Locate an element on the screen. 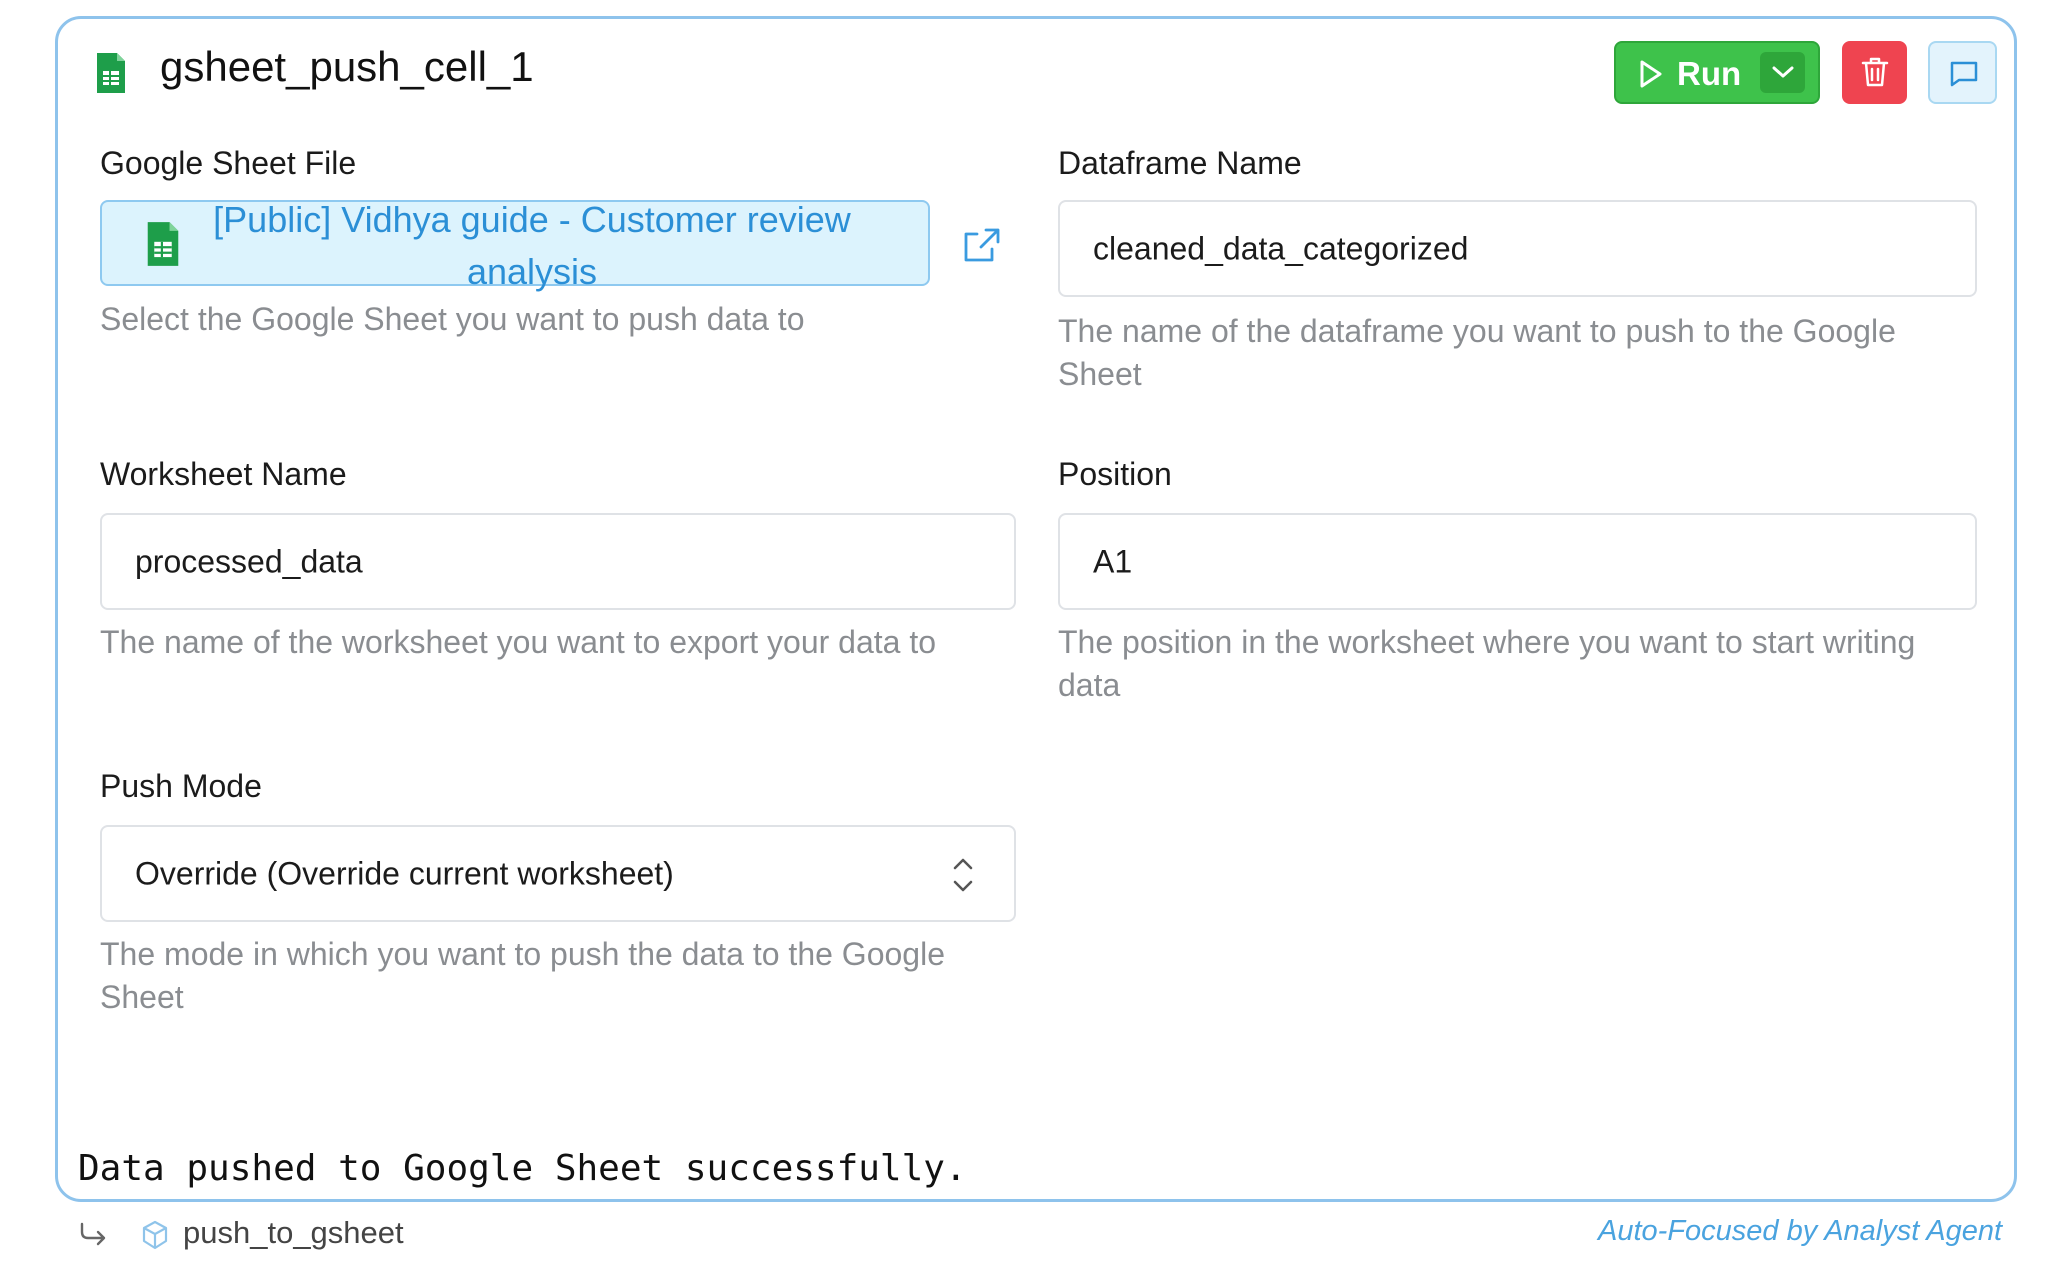 This screenshot has width=2047, height=1264. position-label: Position is located at coordinates (1115, 474).